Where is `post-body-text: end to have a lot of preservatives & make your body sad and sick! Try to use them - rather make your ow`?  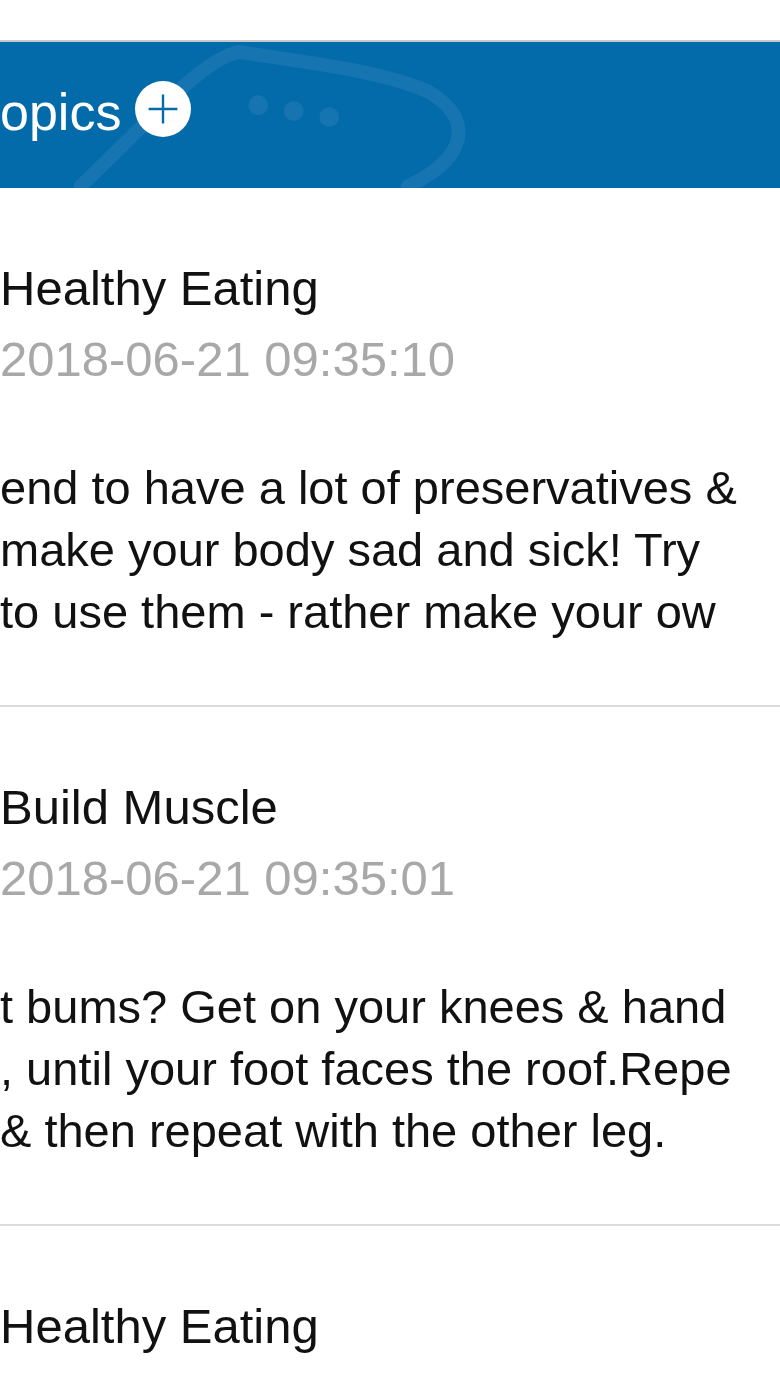
post-body-text: end to have a lot of preservatives & make your body sad and sick! Try to use them - rather make your ow is located at coordinates (368, 550).